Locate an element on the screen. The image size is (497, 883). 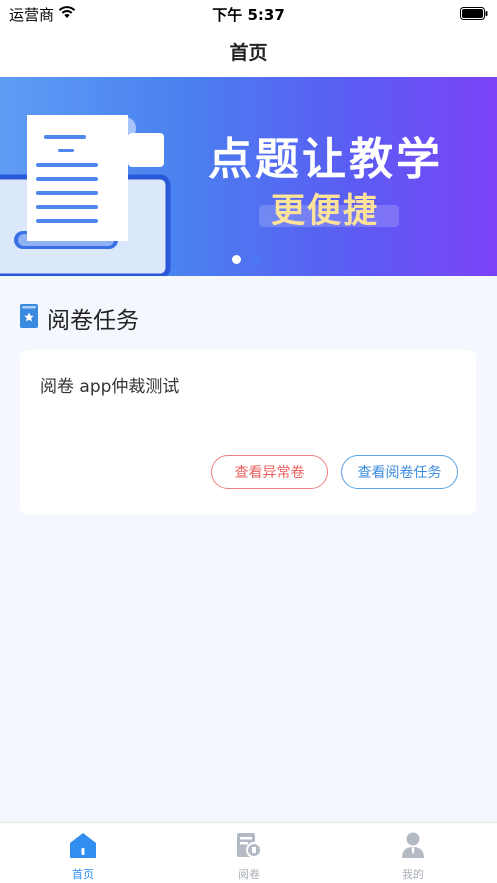
page-title: 首页 is located at coordinates (248, 53).